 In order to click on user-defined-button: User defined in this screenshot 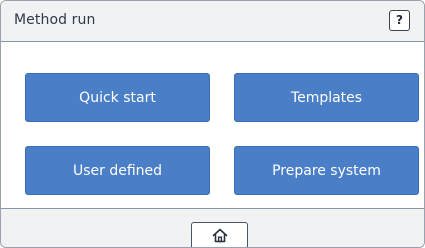, I will do `click(117, 170)`.